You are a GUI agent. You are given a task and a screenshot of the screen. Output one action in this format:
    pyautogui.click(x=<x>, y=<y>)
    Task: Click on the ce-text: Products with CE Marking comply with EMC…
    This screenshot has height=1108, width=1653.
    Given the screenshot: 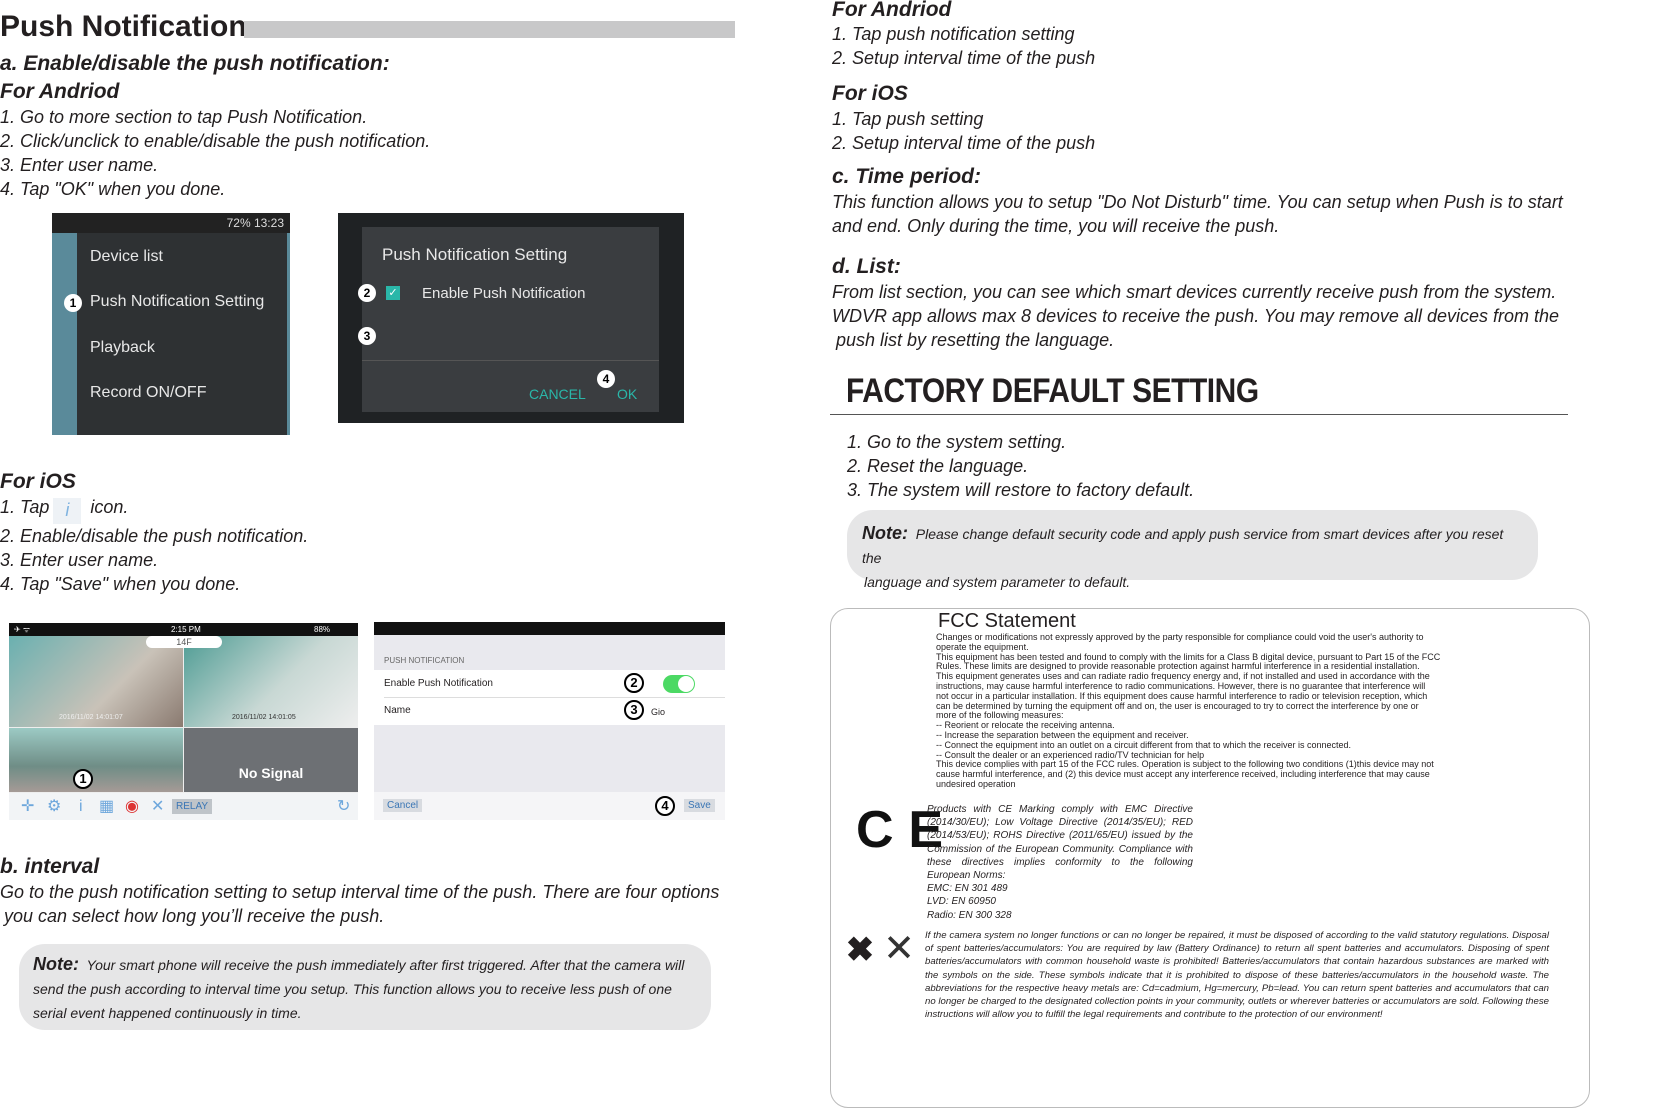 What is the action you would take?
    pyautogui.click(x=1060, y=862)
    